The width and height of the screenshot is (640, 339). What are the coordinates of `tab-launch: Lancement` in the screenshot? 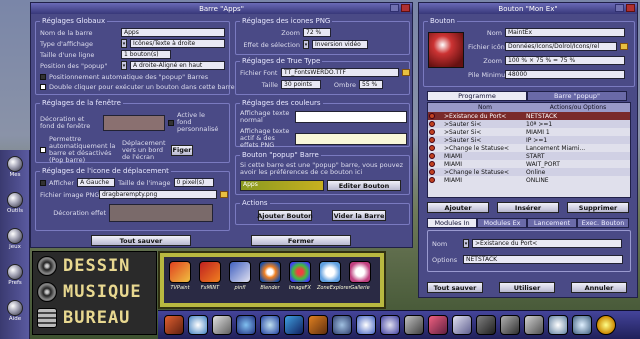 It's located at (552, 223).